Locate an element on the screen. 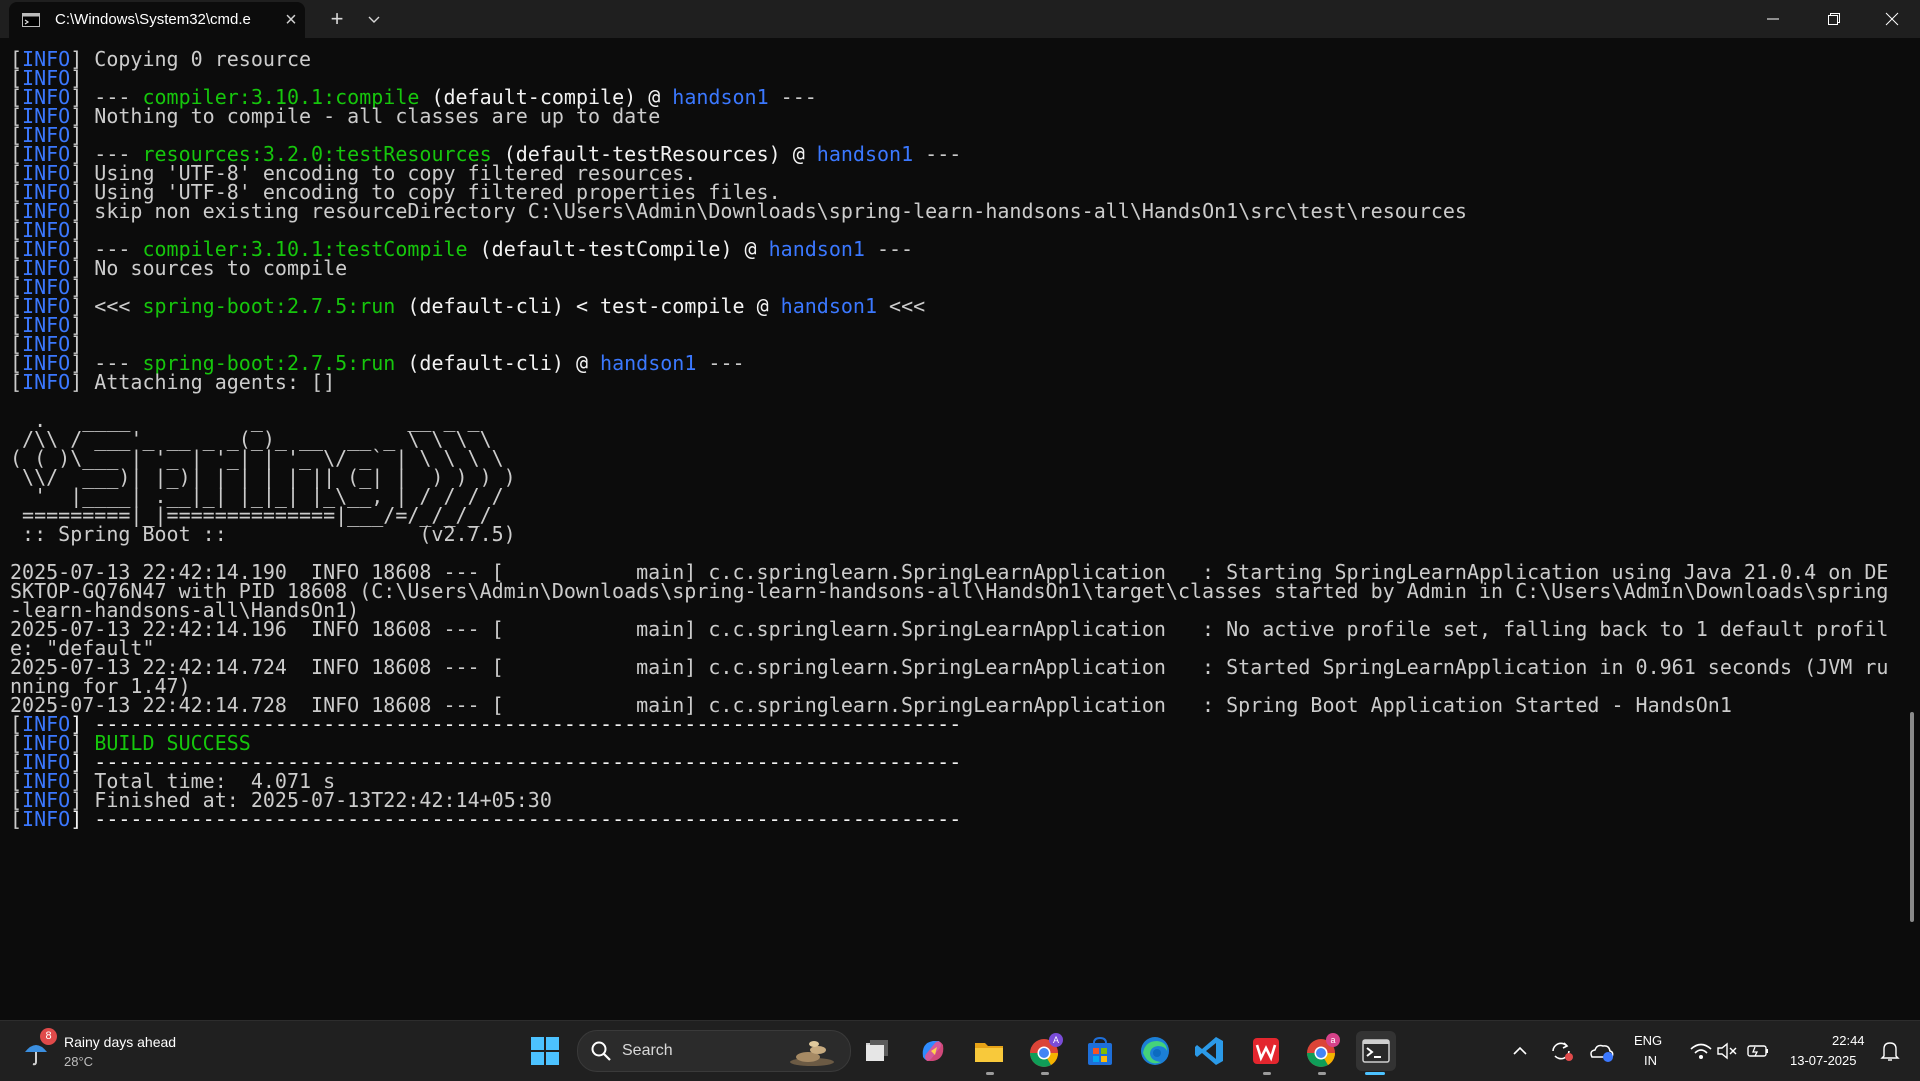 Image resolution: width=1920 pixels, height=1081 pixels. wifi-icon is located at coordinates (1701, 1051).